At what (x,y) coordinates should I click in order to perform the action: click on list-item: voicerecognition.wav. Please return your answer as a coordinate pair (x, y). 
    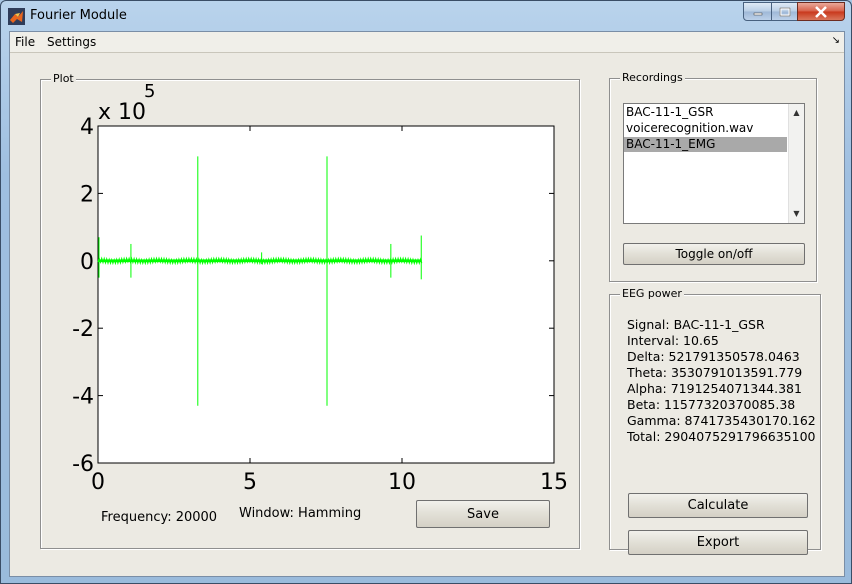
    Looking at the image, I should click on (705, 128).